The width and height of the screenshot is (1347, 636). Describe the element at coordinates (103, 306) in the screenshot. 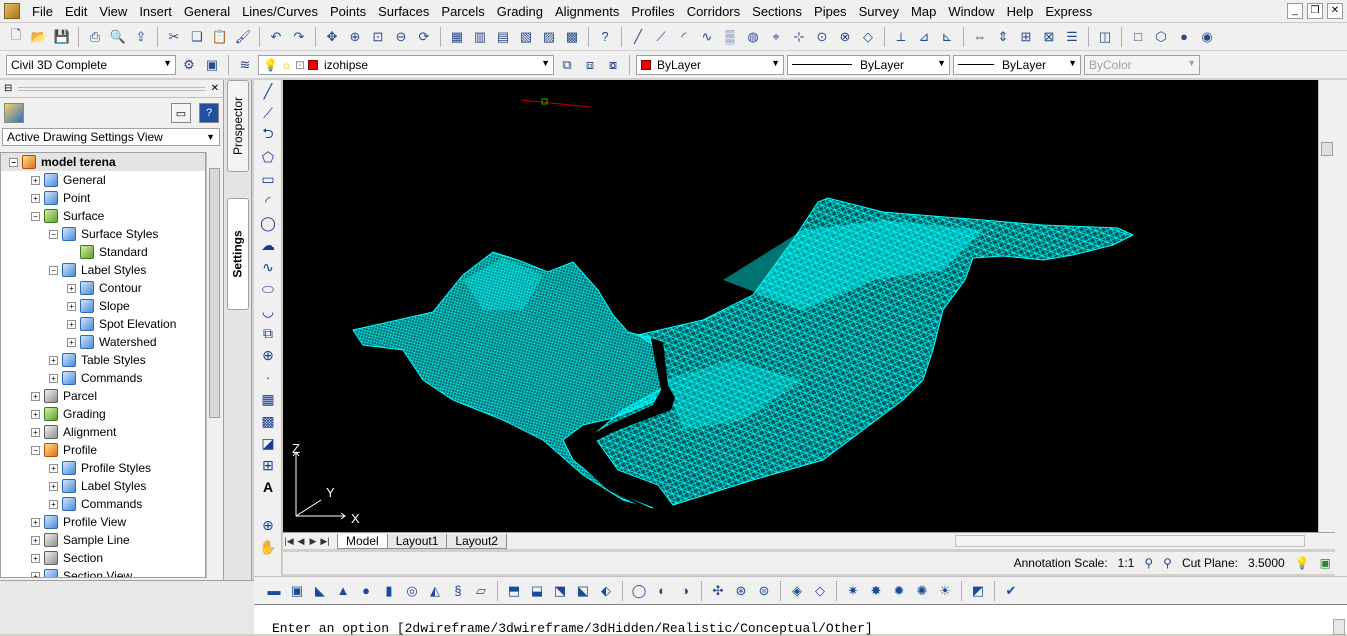

I see `tree-item: + Slope` at that location.